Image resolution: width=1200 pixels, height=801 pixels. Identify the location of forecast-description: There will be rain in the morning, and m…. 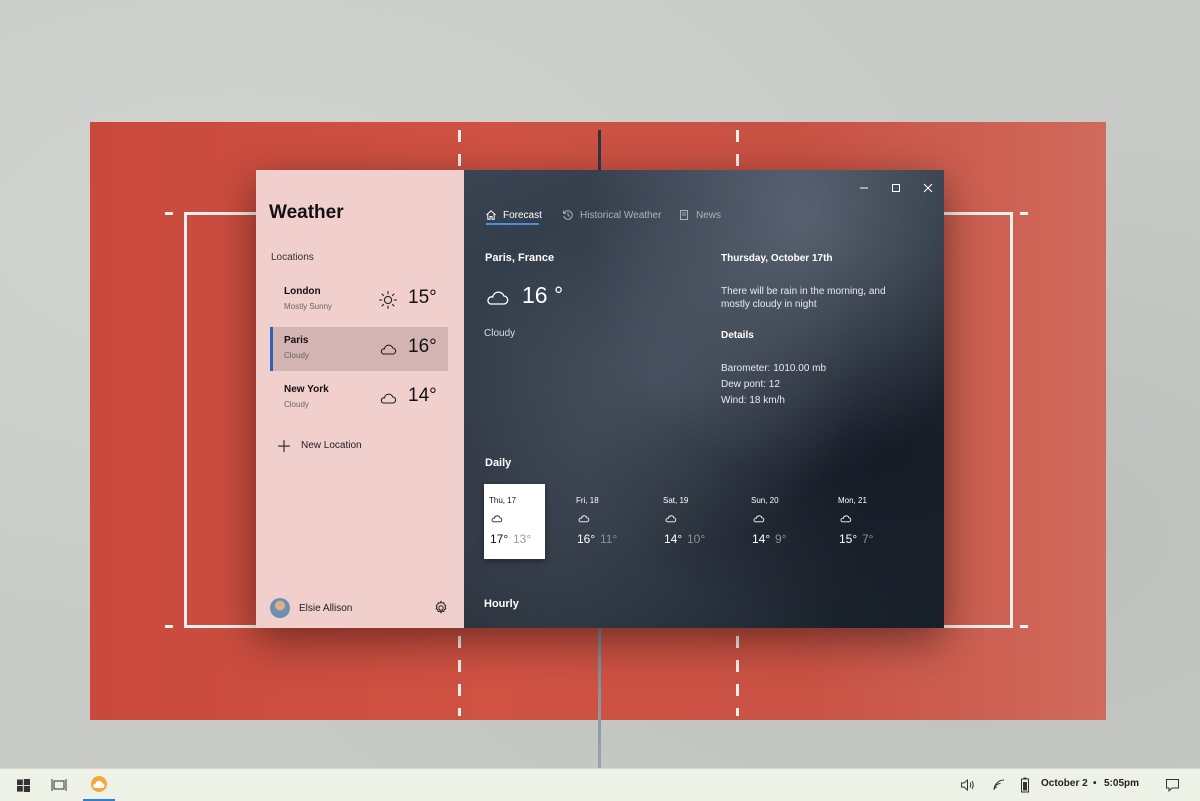
(803, 298).